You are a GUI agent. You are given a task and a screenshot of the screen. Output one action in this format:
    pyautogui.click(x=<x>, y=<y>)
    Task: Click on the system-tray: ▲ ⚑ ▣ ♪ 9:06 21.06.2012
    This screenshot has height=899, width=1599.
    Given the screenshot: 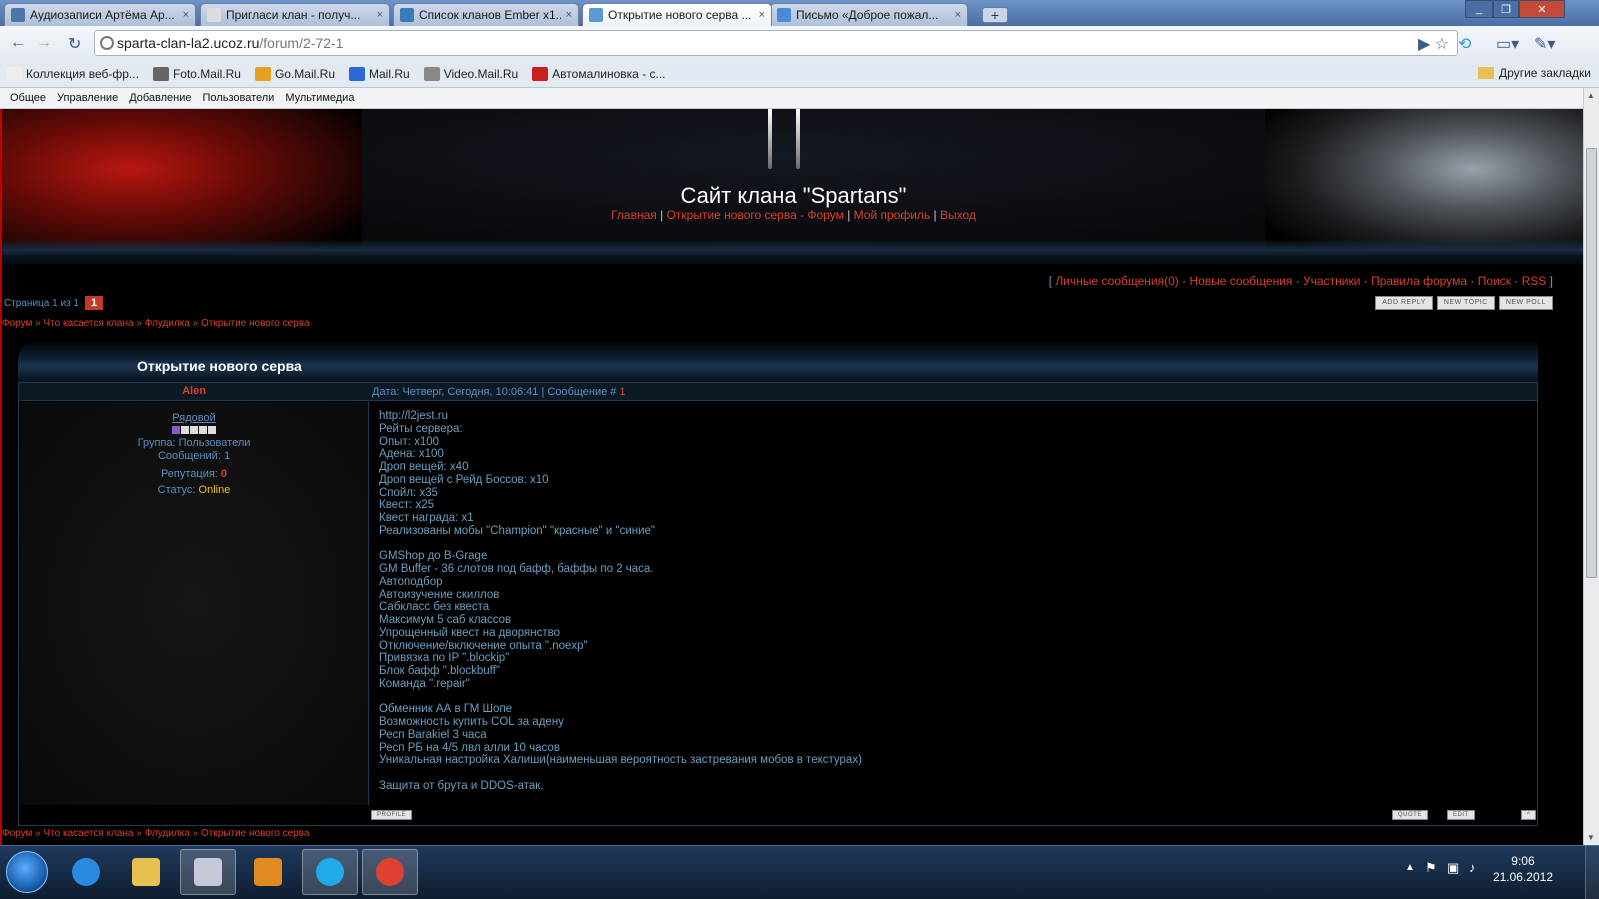 What is the action you would take?
    pyautogui.click(x=1499, y=872)
    